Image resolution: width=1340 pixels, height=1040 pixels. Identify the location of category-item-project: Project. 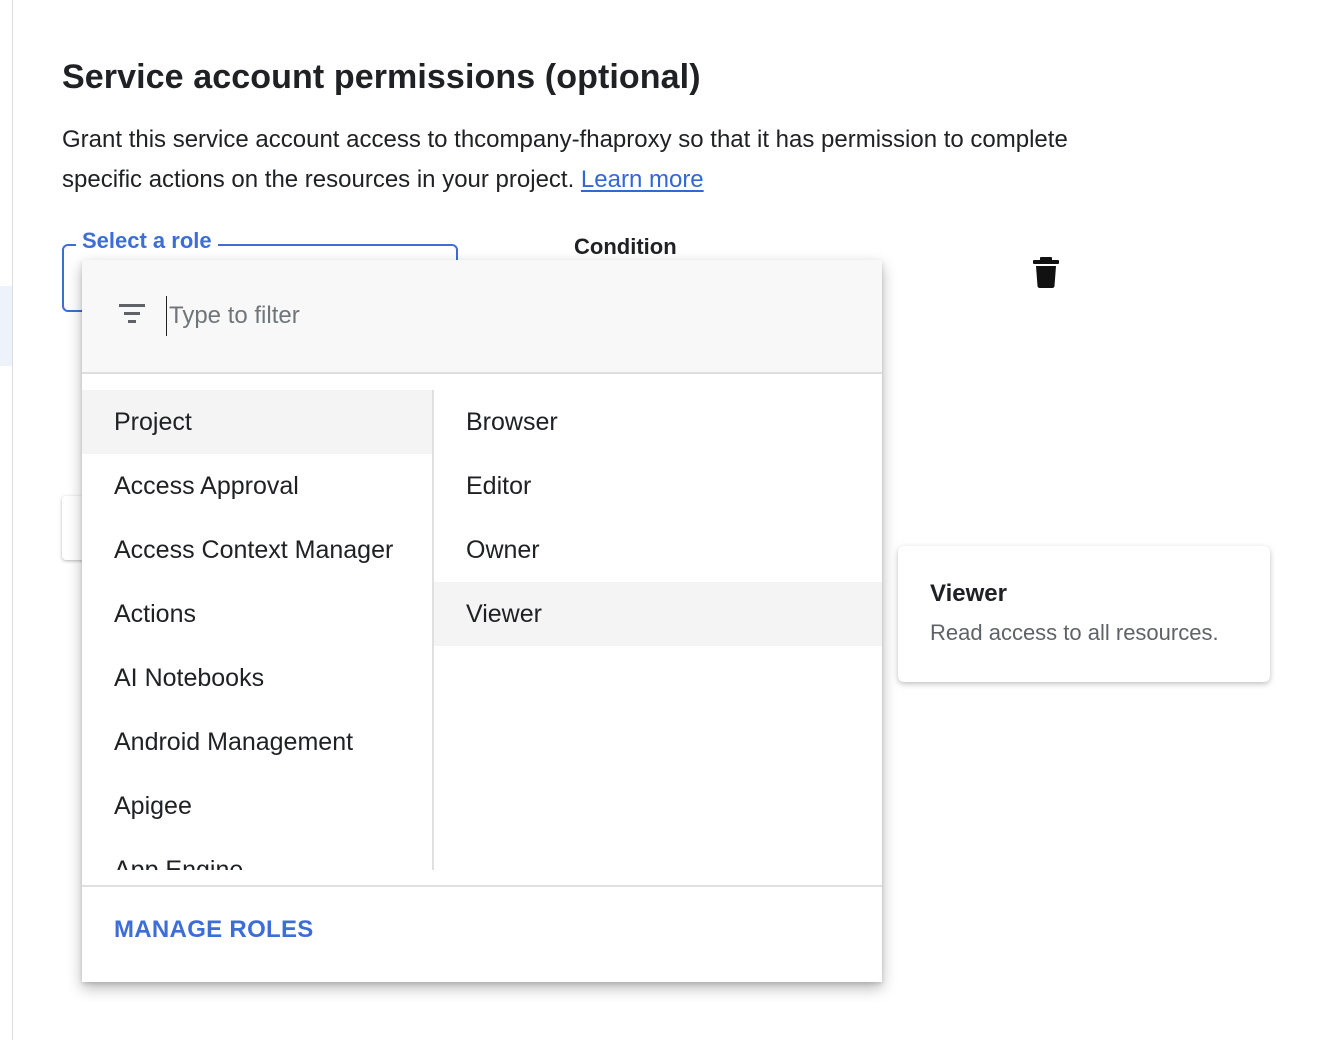
(257, 422).